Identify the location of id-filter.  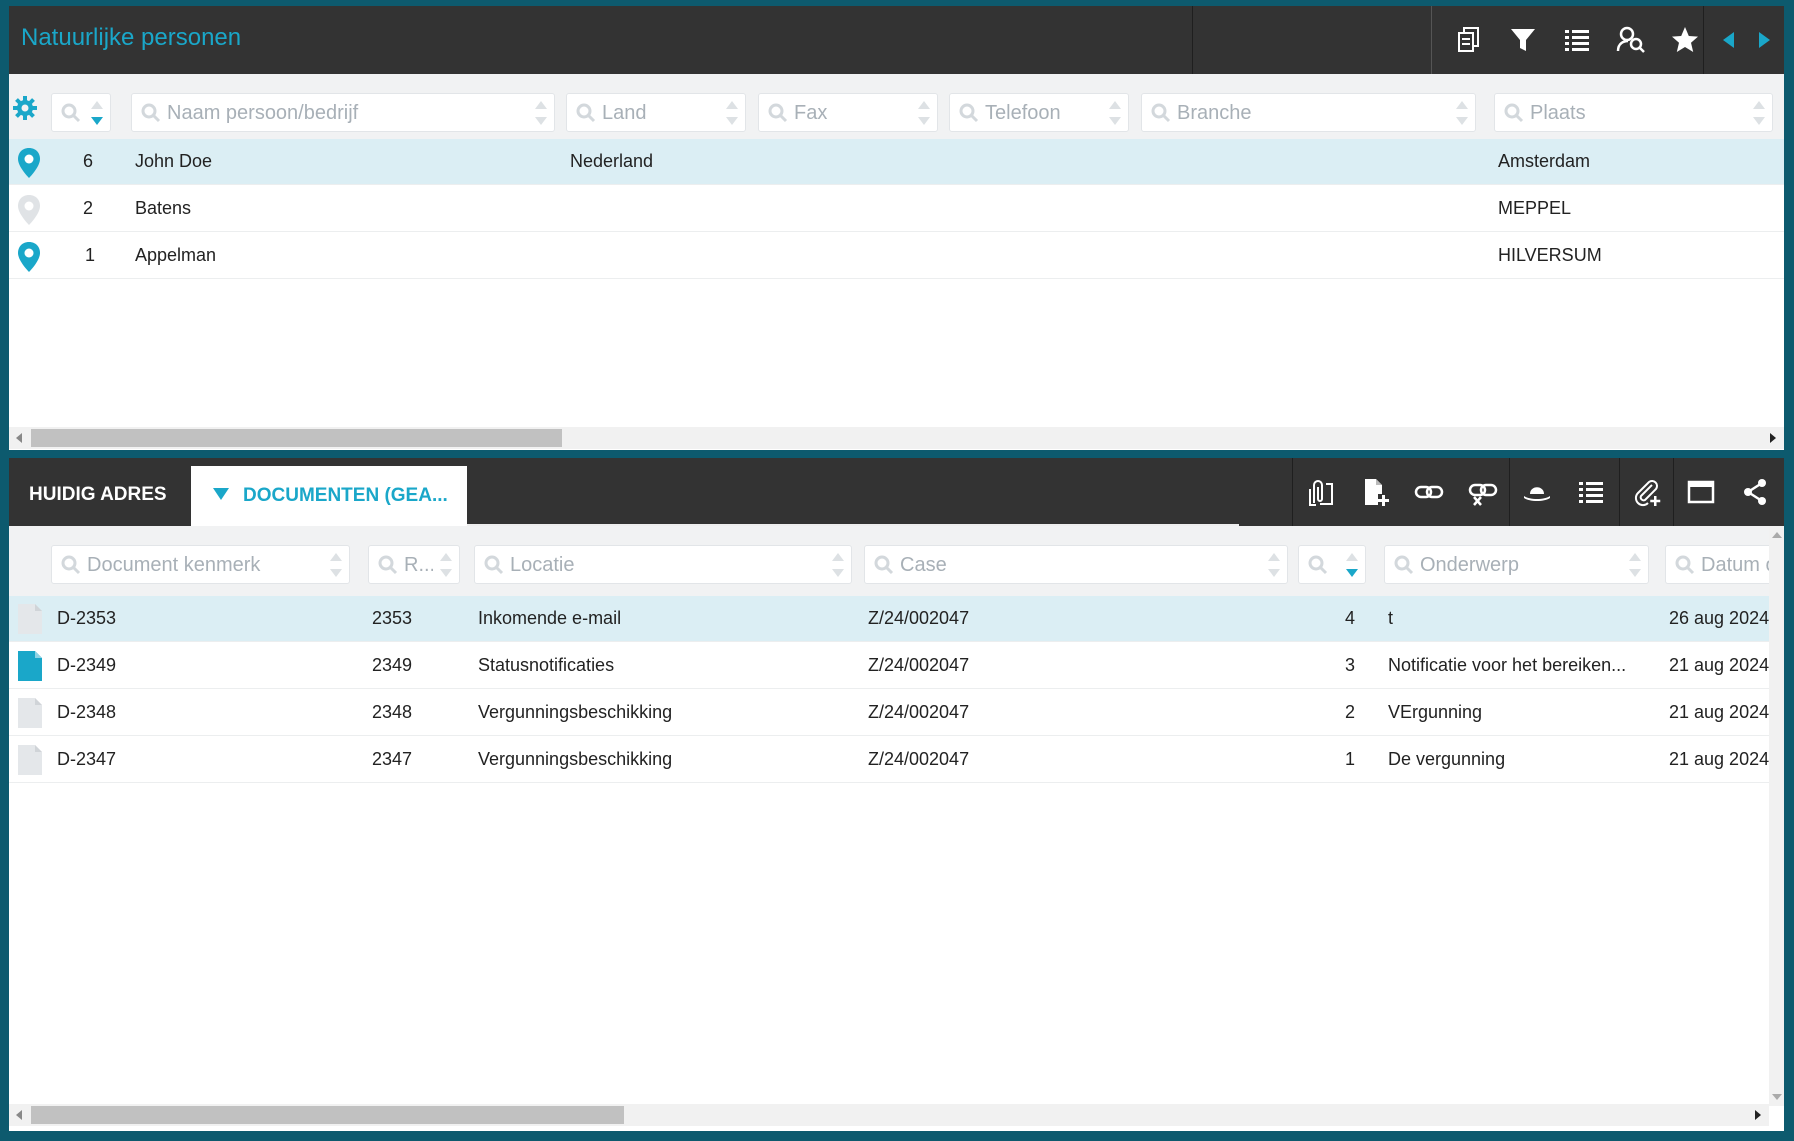
(81, 112).